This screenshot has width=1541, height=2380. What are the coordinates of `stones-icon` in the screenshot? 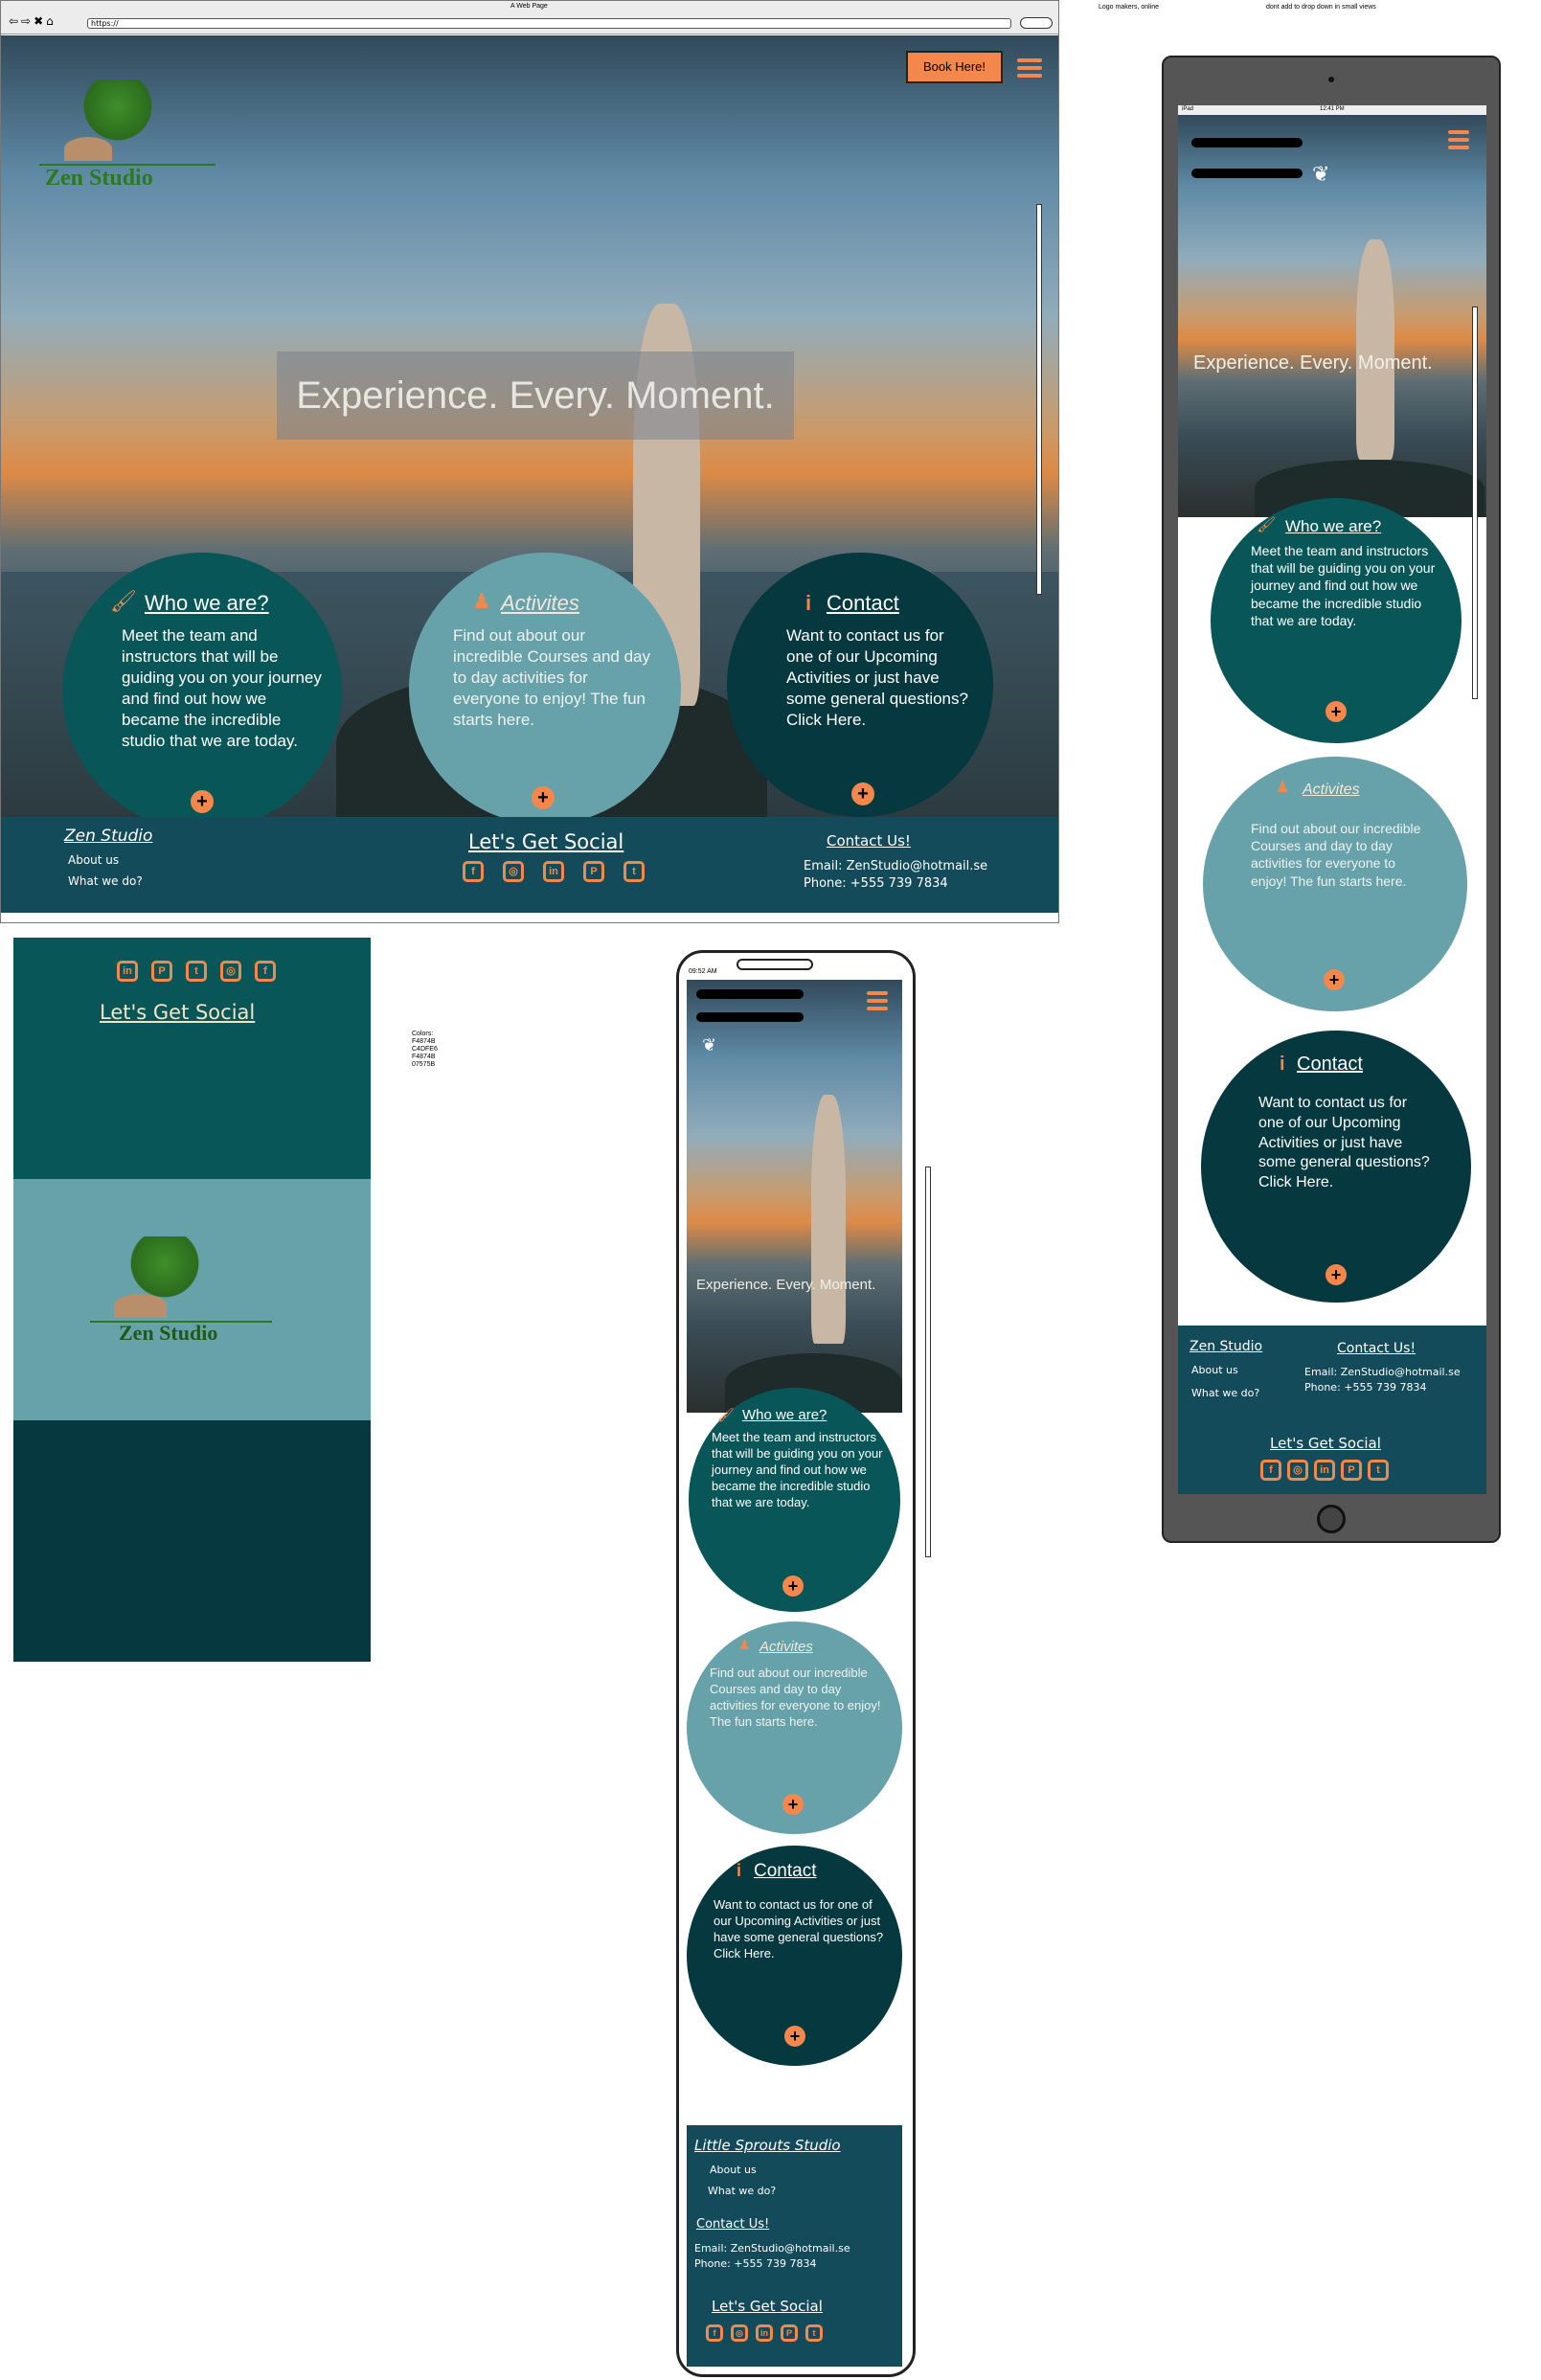 It's located at (140, 1306).